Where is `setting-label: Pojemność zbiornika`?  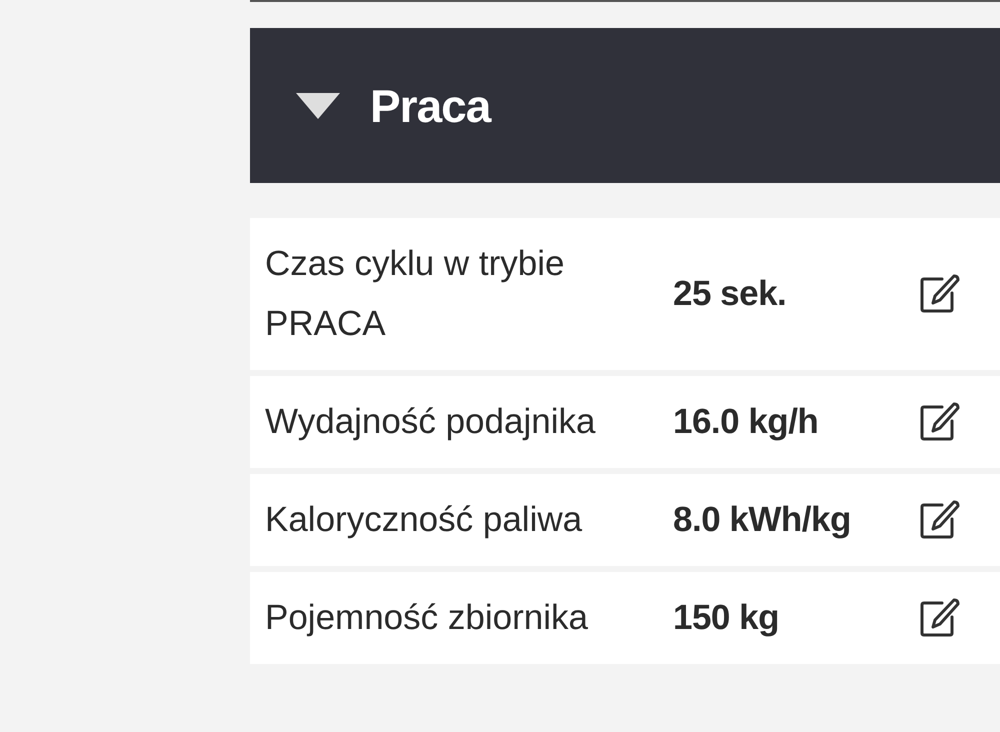
setting-label: Pojemność zbiornika is located at coordinates (427, 618).